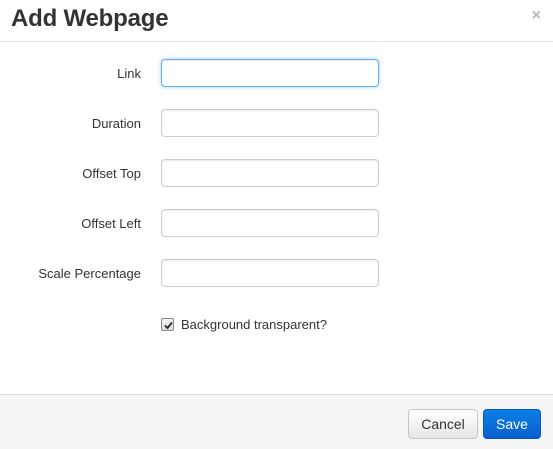 Image resolution: width=553 pixels, height=449 pixels. Describe the element at coordinates (270, 223) in the screenshot. I see `offset-left-input` at that location.